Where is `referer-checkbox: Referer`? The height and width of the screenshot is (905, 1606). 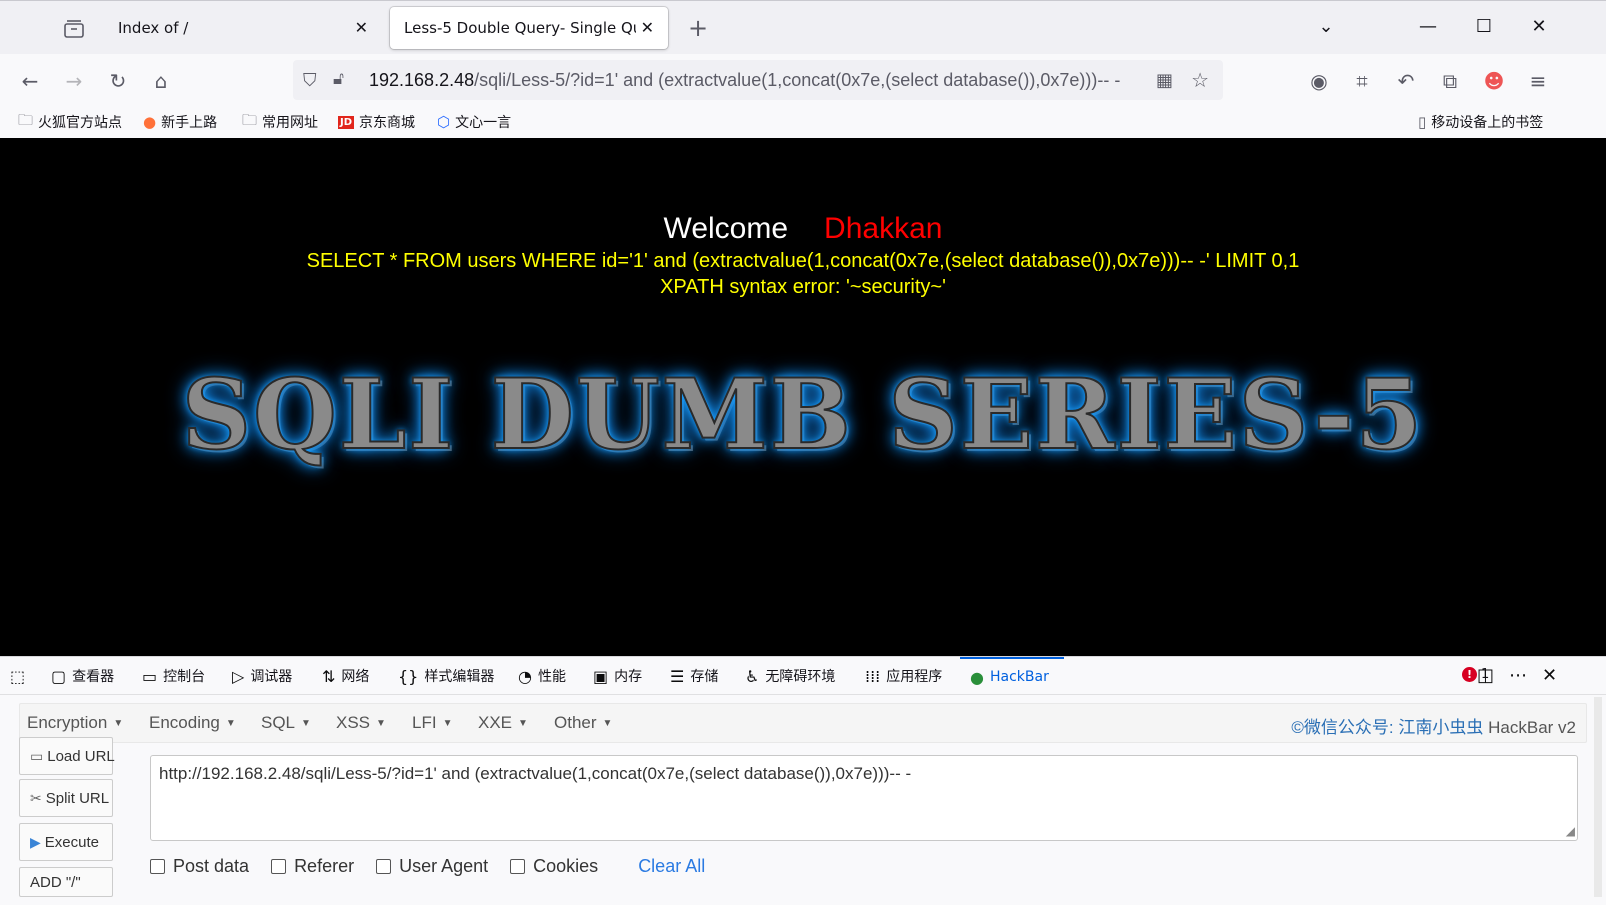
referer-checkbox: Referer is located at coordinates (312, 866).